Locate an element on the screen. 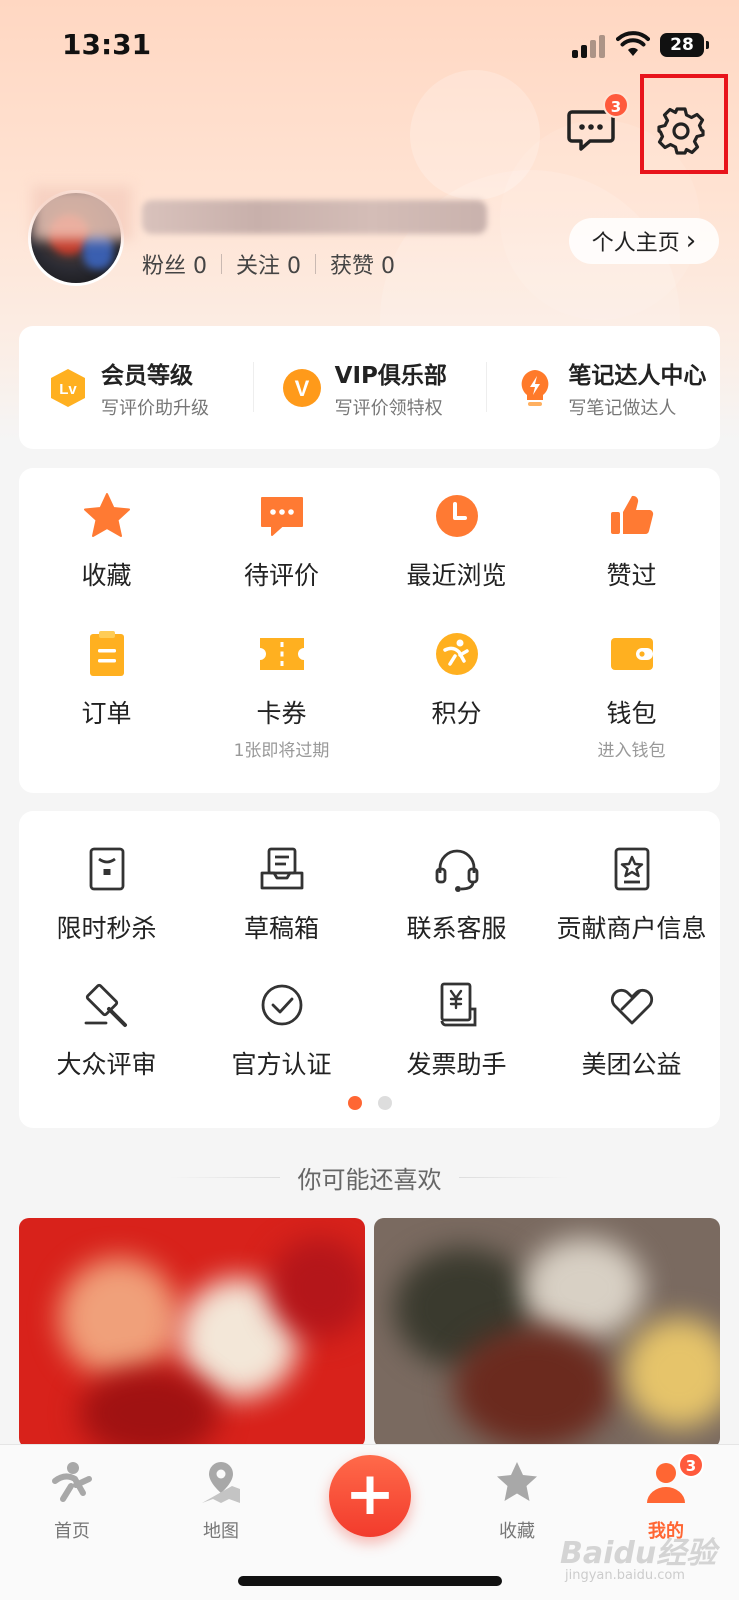 Image resolution: width=739 pixels, height=1600 pixels. home-indicator is located at coordinates (370, 1581).